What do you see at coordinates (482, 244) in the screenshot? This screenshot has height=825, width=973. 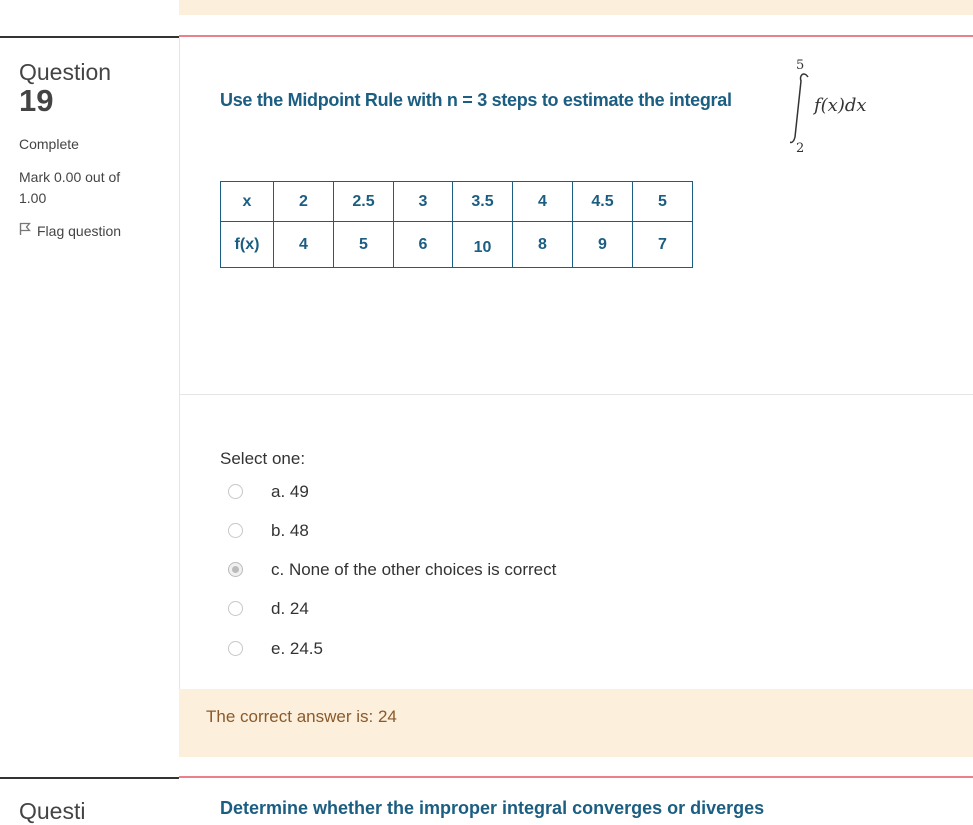 I see `table-cell: 10` at bounding box center [482, 244].